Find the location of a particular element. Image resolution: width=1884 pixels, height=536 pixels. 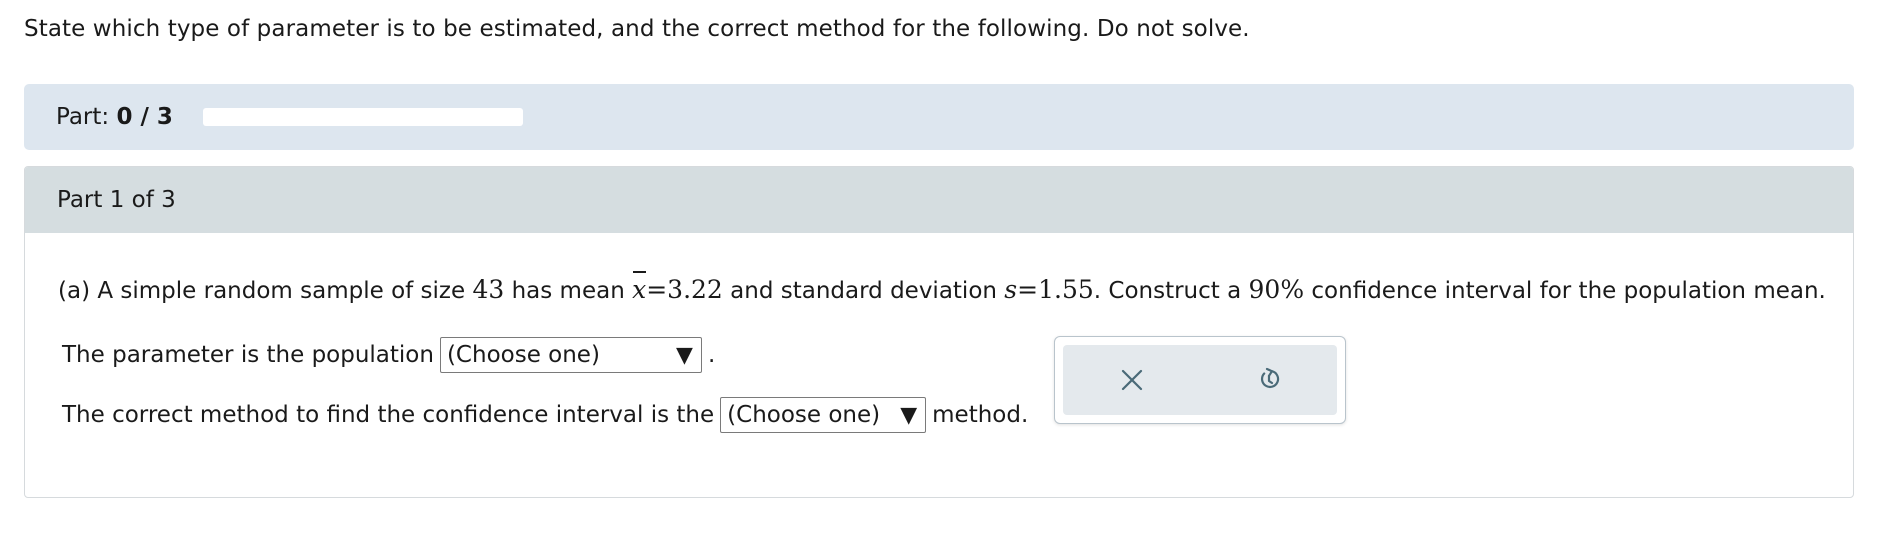

method-suffix: method. is located at coordinates (980, 415).